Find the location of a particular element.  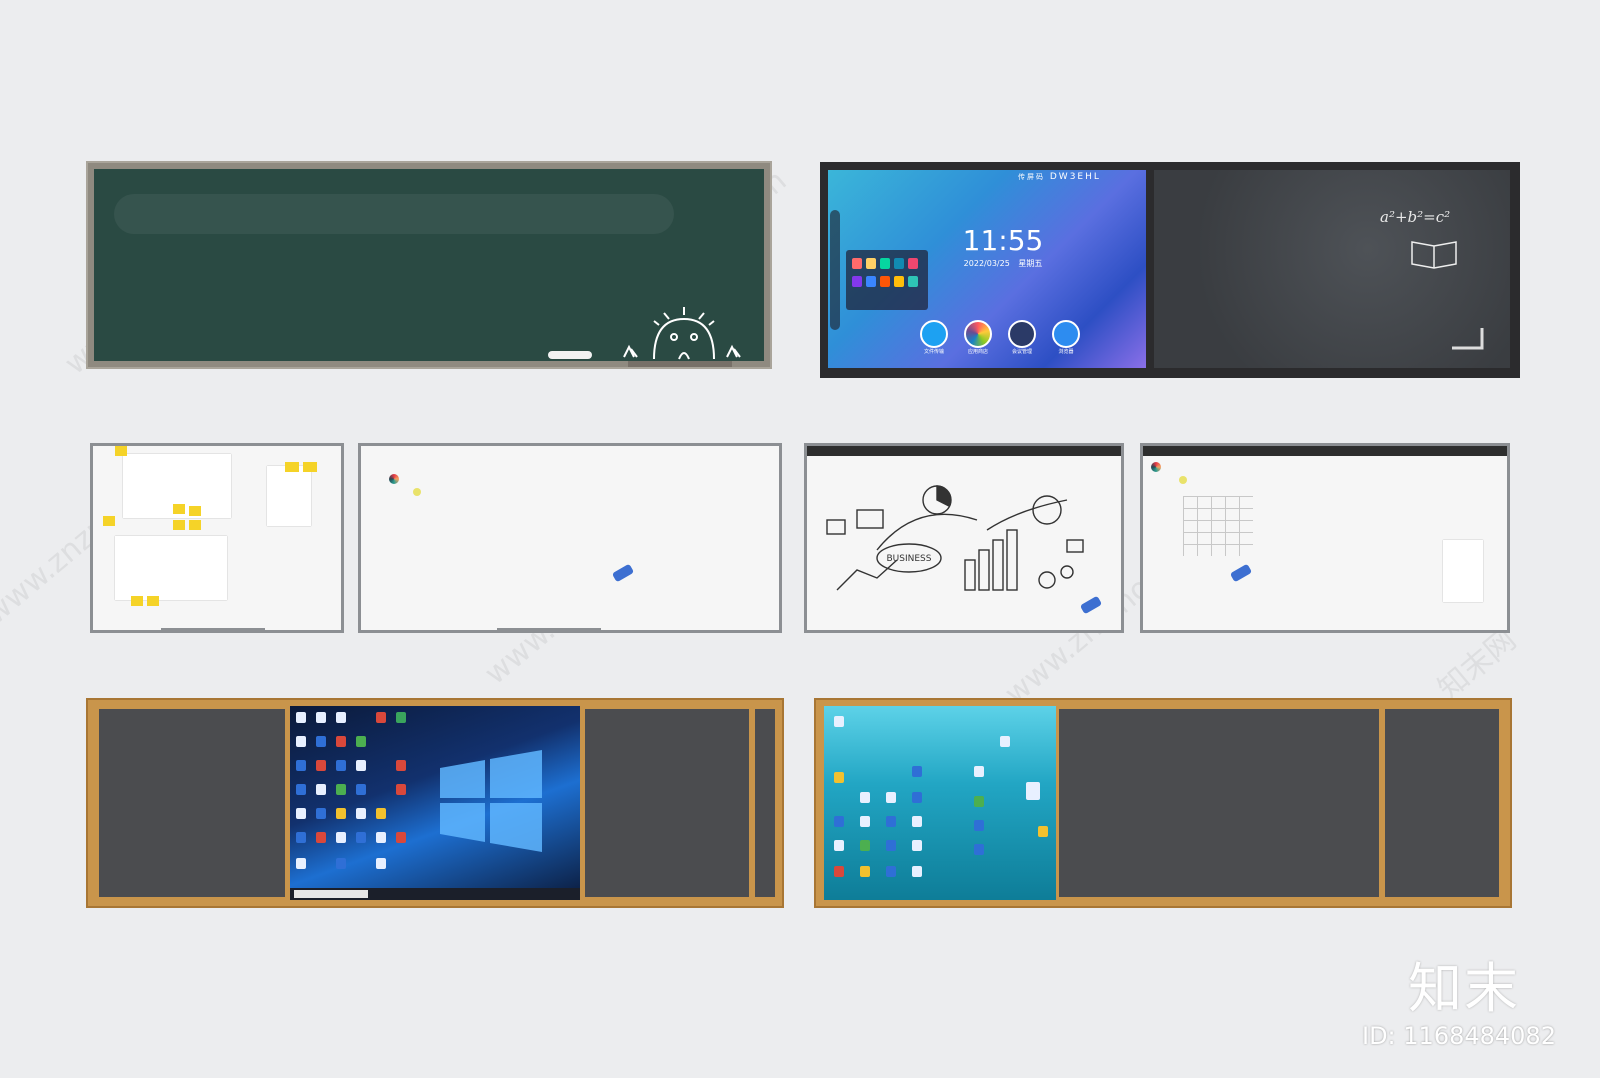

clock-time: 11:55 is located at coordinates (1003, 240).